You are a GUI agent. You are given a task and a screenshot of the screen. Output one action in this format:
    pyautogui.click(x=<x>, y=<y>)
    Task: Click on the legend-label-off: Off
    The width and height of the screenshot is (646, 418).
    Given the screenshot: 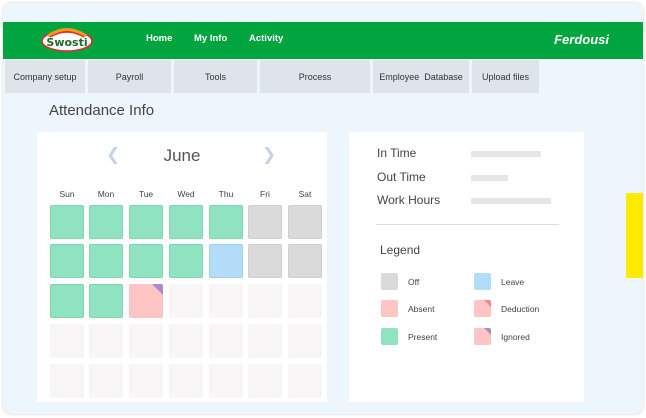 What is the action you would take?
    pyautogui.click(x=414, y=282)
    